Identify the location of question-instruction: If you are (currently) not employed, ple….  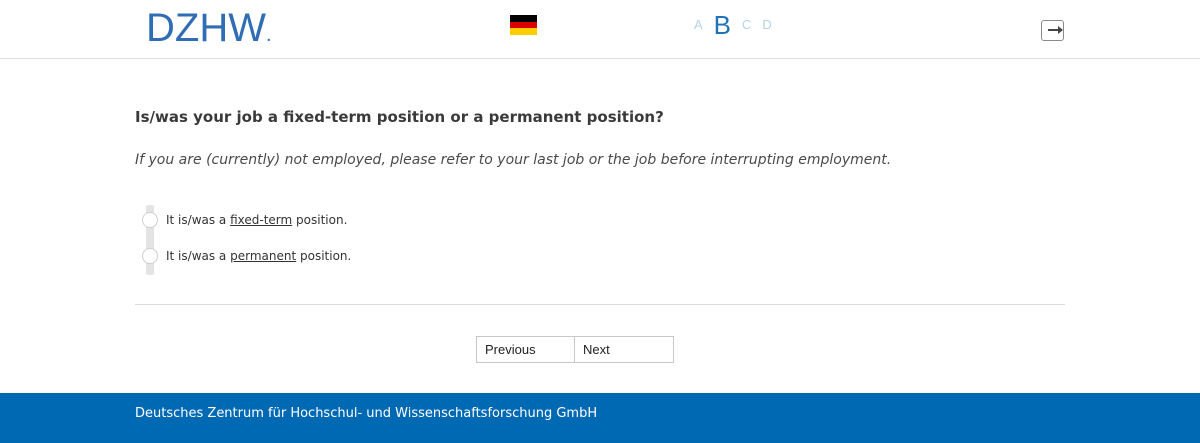
(513, 160).